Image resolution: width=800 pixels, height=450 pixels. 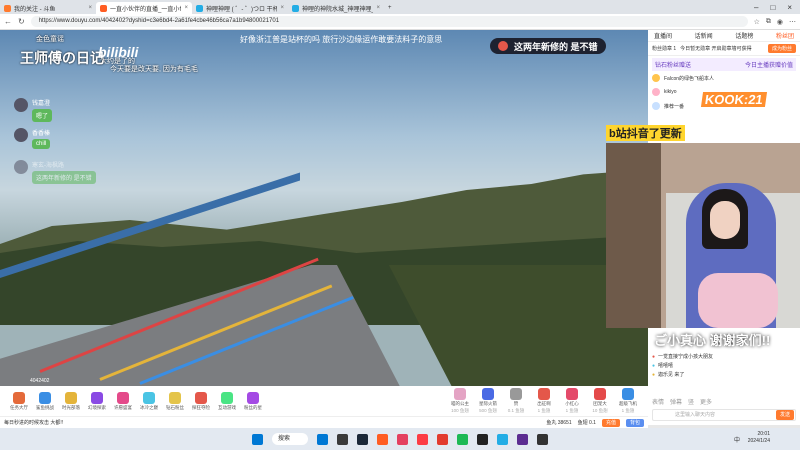 I want to click on tab-live-room: 直播间, so click(x=663, y=35).